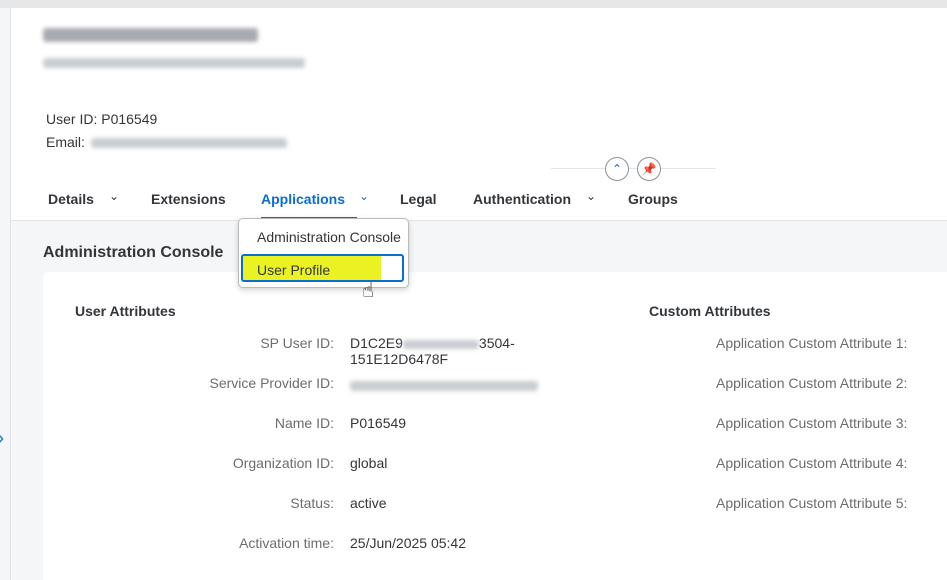  What do you see at coordinates (368, 291) in the screenshot?
I see `hand-pointer-icon: ☝` at bounding box center [368, 291].